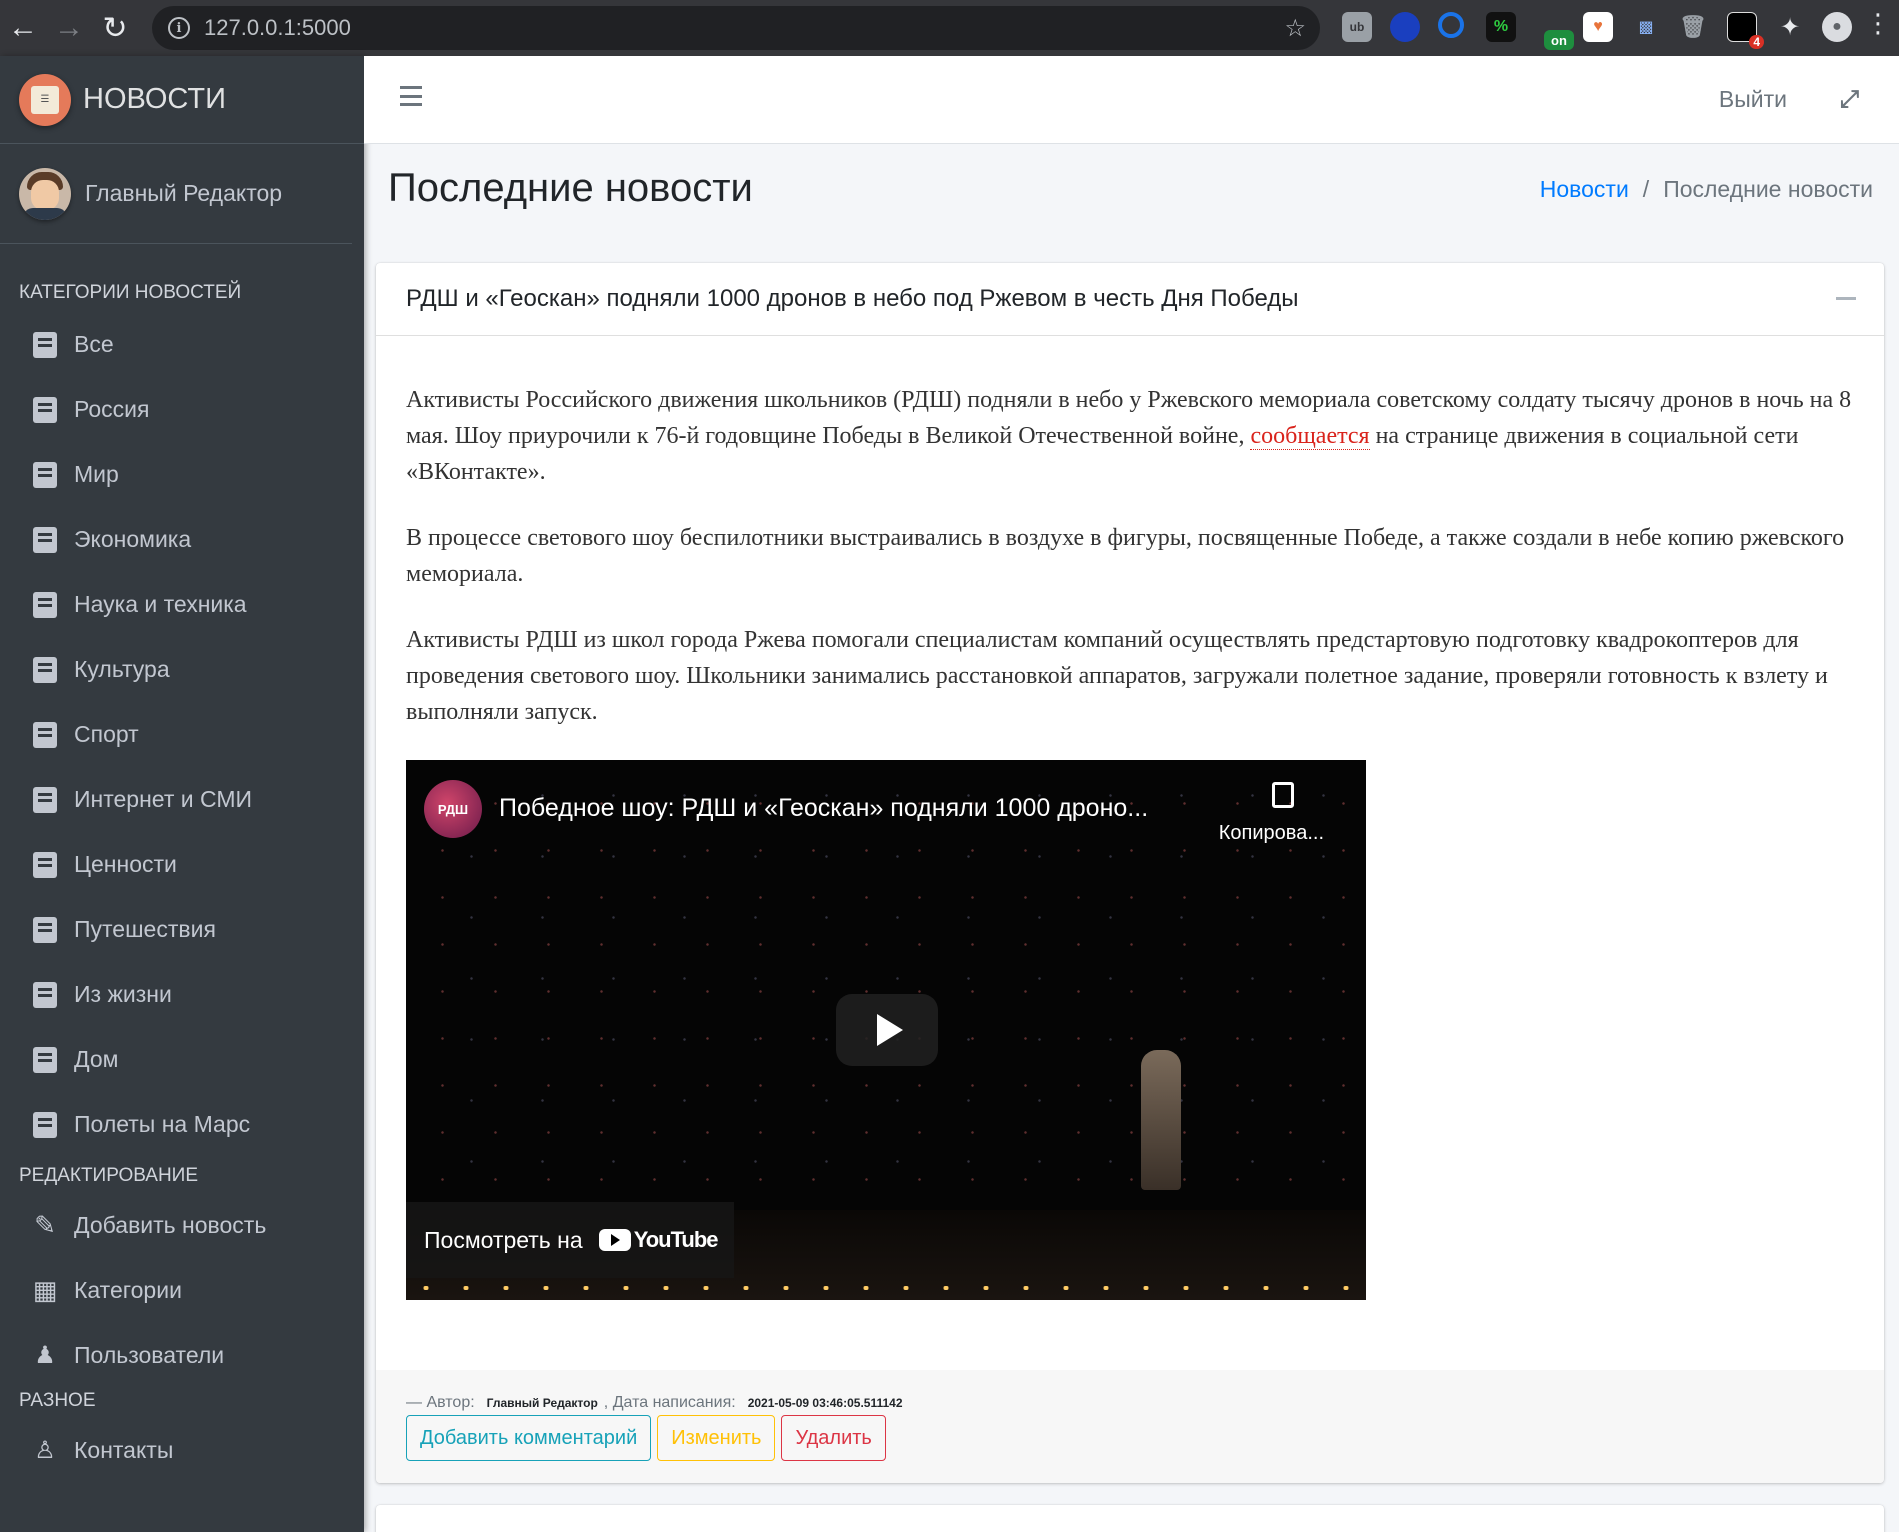  Describe the element at coordinates (669, 1402) in the screenshot. I see `date-label: , Дата написания:` at that location.